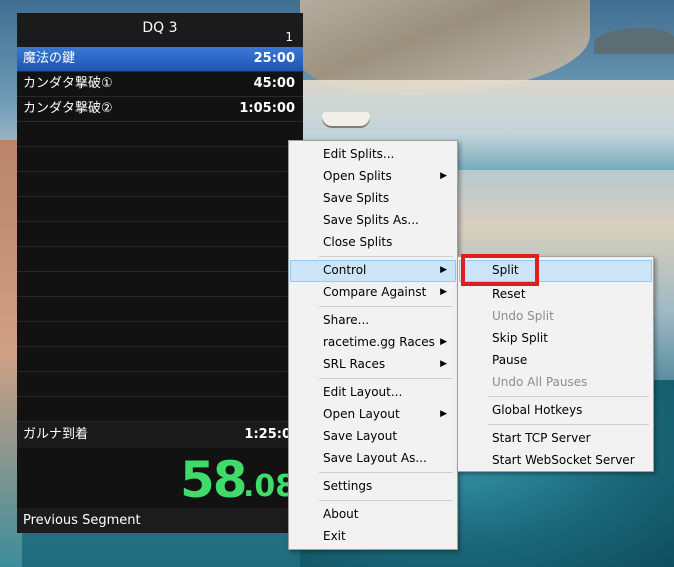 The width and height of the screenshot is (674, 567). What do you see at coordinates (358, 242) in the screenshot?
I see `menu-label: Close Splits` at bounding box center [358, 242].